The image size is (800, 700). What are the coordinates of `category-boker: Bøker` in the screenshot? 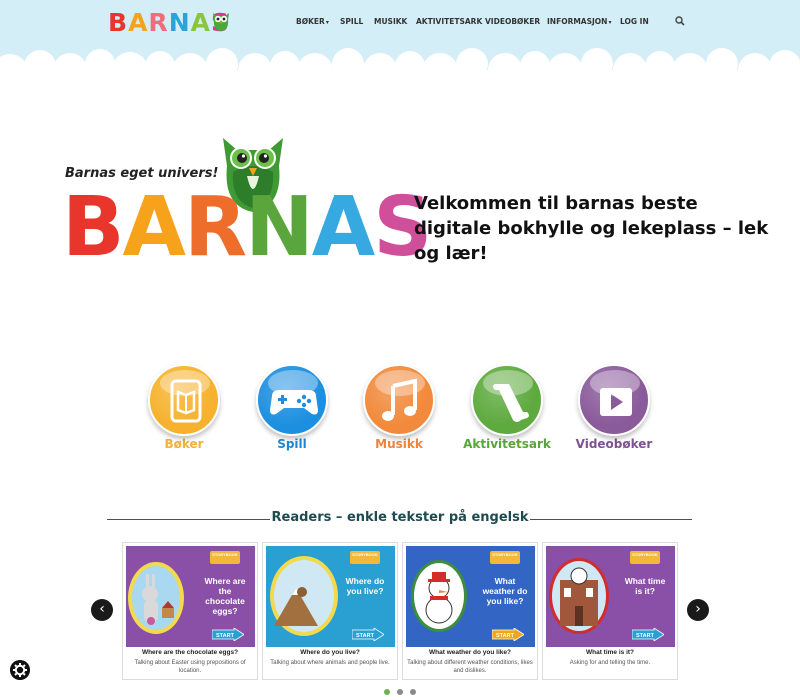 It's located at (184, 407).